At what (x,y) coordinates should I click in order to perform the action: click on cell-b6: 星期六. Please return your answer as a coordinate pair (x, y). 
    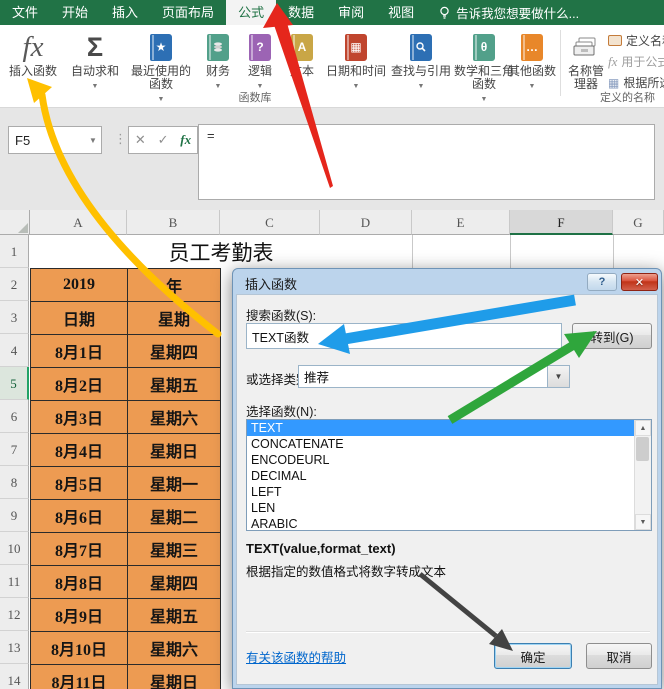
    Looking at the image, I should click on (174, 417).